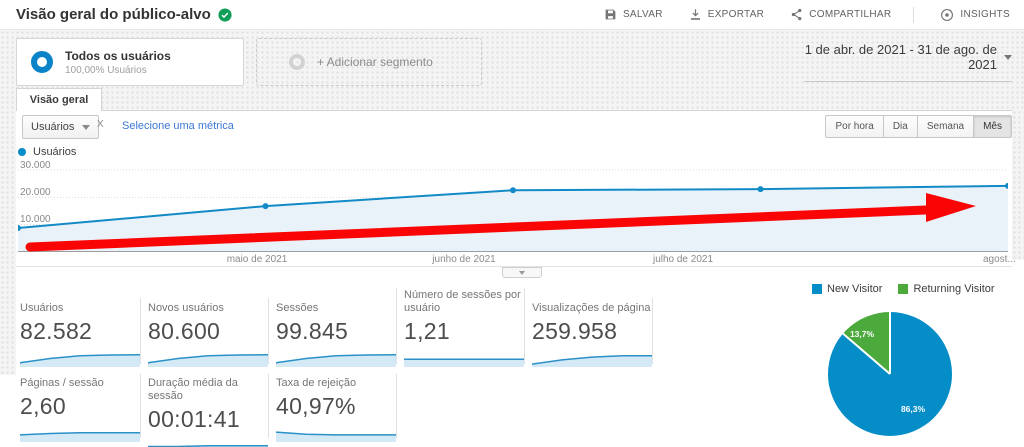  Describe the element at coordinates (338, 337) in the screenshot. I see `scorecard-sessions: Sessões 99.845` at that location.